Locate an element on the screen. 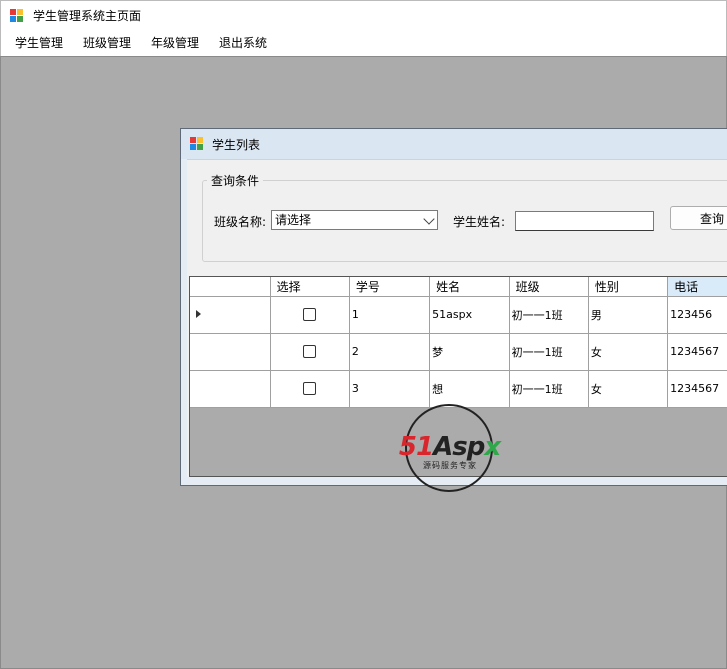 This screenshot has height=669, width=727. cell-phone: 123456 is located at coordinates (697, 315).